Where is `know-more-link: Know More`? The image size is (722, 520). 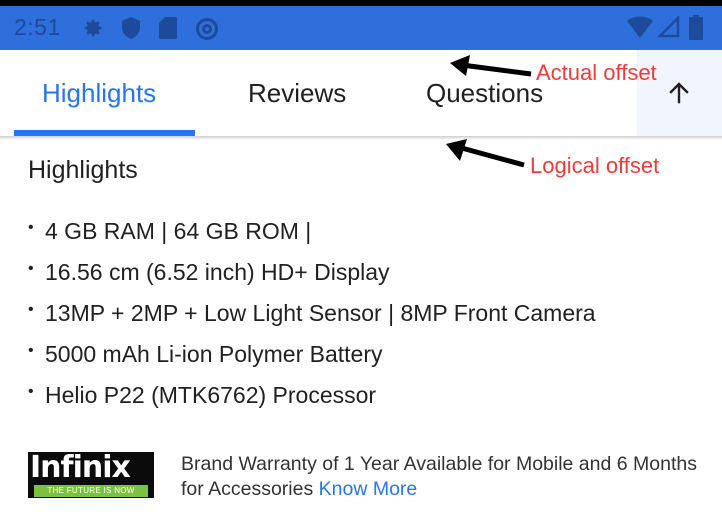 know-more-link: Know More is located at coordinates (368, 489).